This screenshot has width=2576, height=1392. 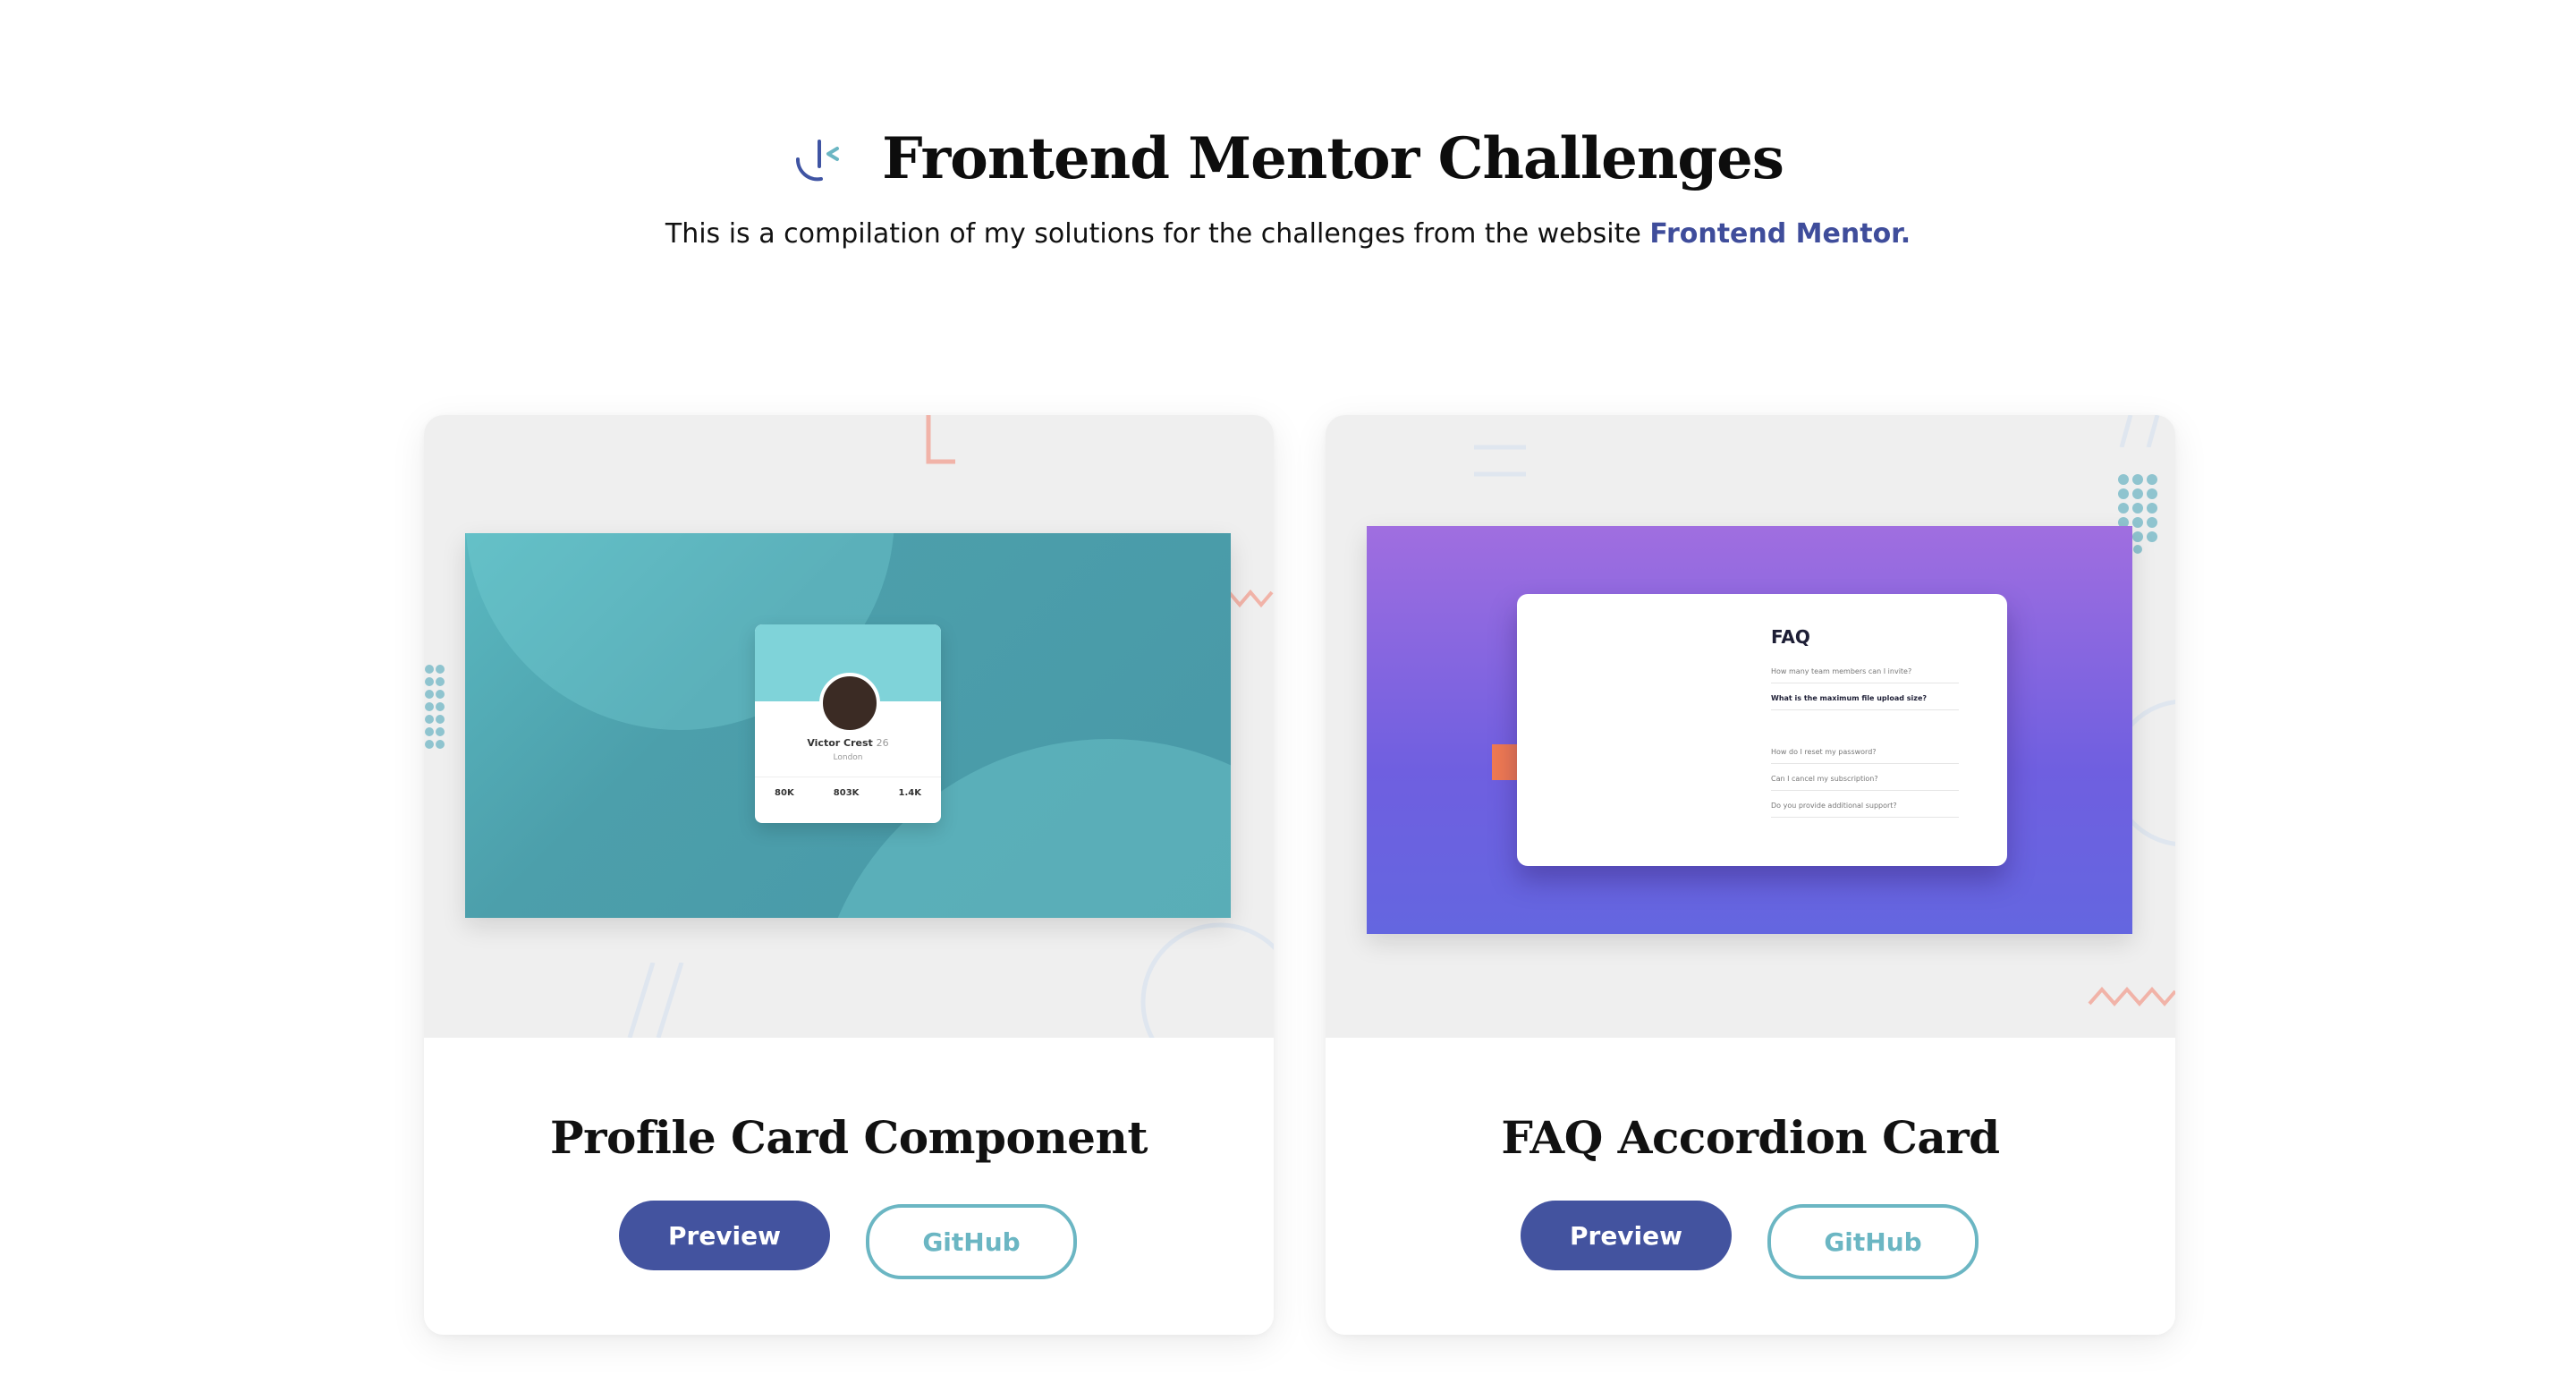 What do you see at coordinates (848, 743) in the screenshot?
I see `profile-name: Victor Crest 26` at bounding box center [848, 743].